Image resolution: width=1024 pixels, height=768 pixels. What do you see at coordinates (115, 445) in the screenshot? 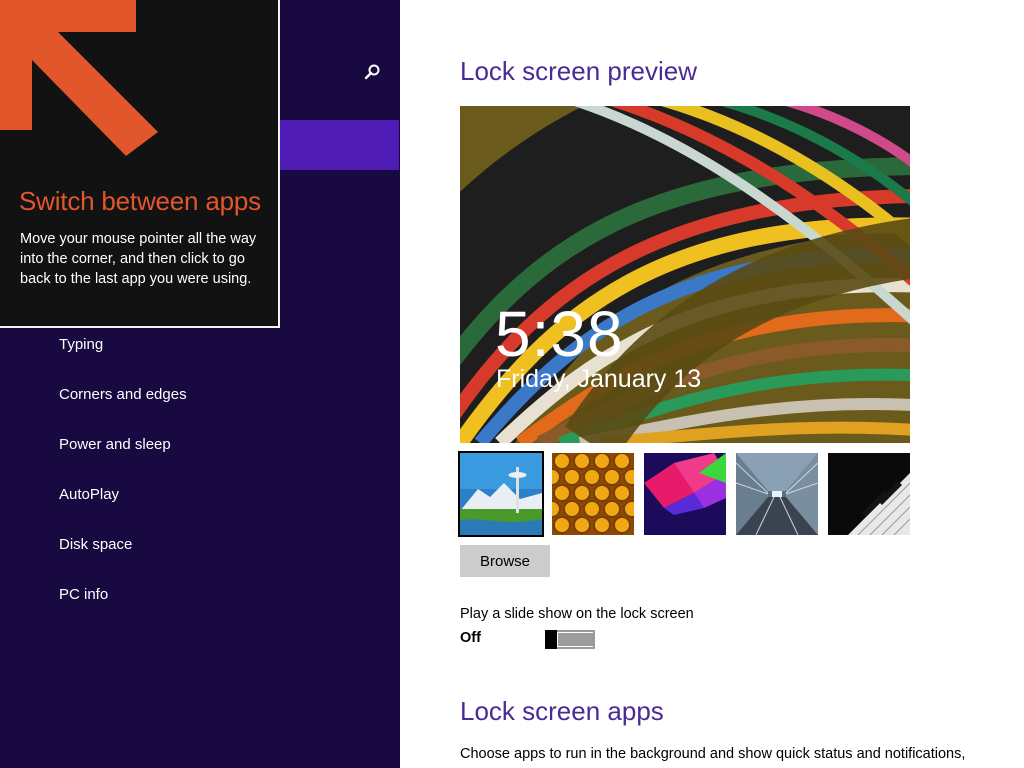
I see `sidebar-item-power-and-sleep: Power and sleep` at bounding box center [115, 445].